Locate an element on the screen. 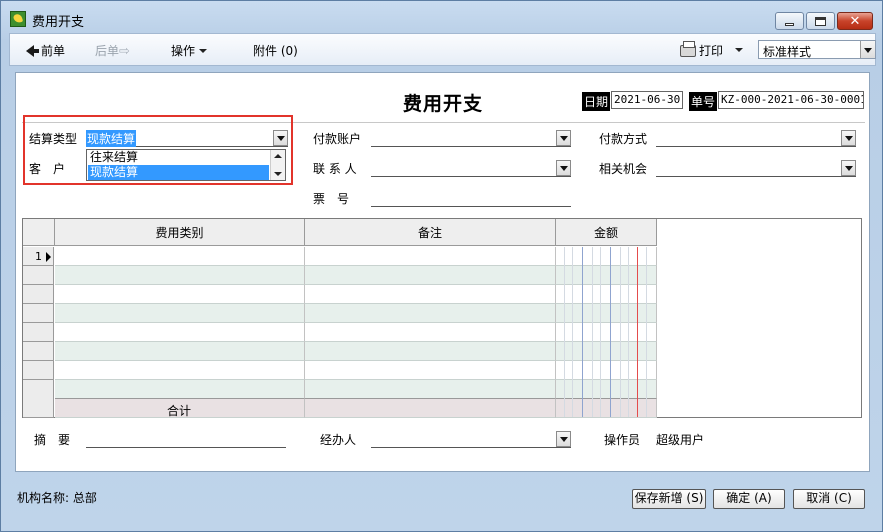 The width and height of the screenshot is (883, 532). settle-type-dropdown-list: 往来结算 现款结算 is located at coordinates (186, 165).